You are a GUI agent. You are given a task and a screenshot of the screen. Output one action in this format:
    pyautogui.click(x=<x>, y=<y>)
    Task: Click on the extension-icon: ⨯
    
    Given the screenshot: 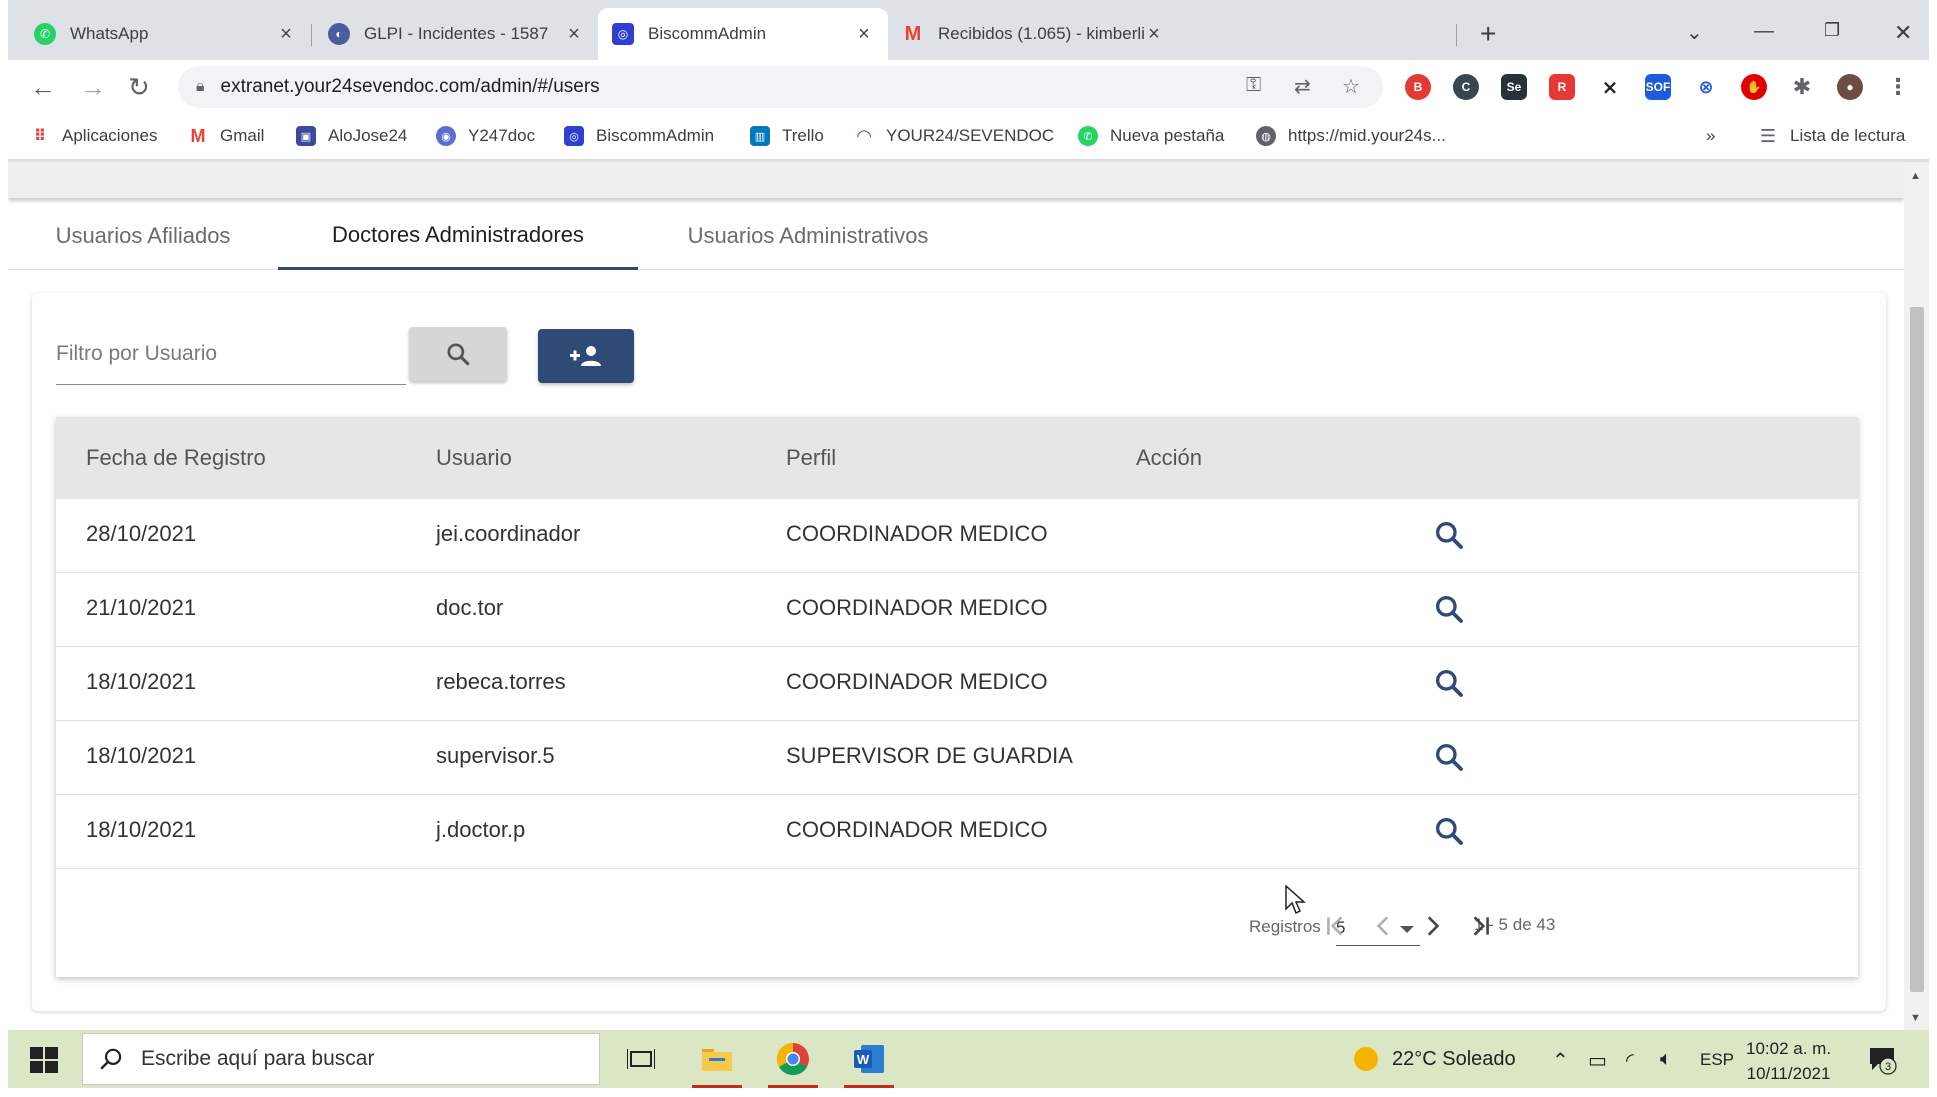 What is the action you would take?
    pyautogui.click(x=1610, y=87)
    